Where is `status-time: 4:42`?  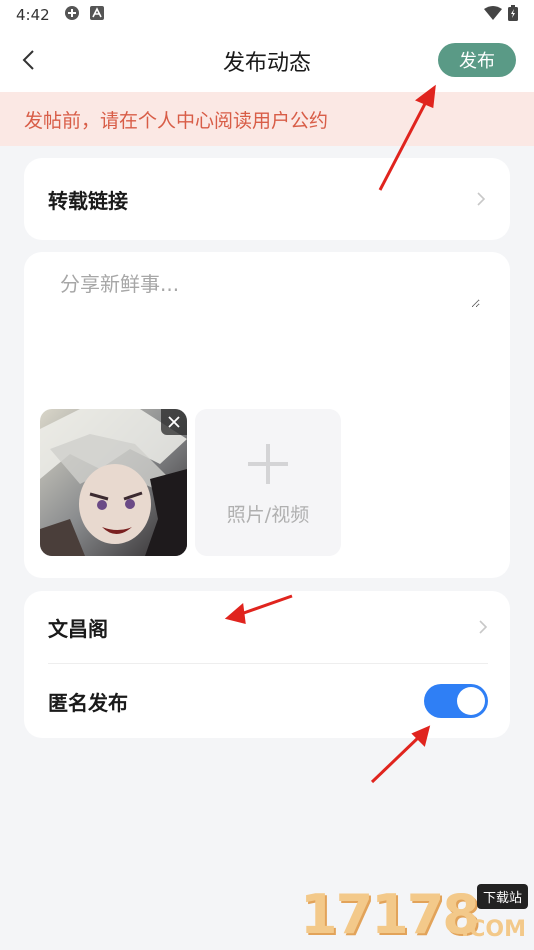 status-time: 4:42 is located at coordinates (33, 15).